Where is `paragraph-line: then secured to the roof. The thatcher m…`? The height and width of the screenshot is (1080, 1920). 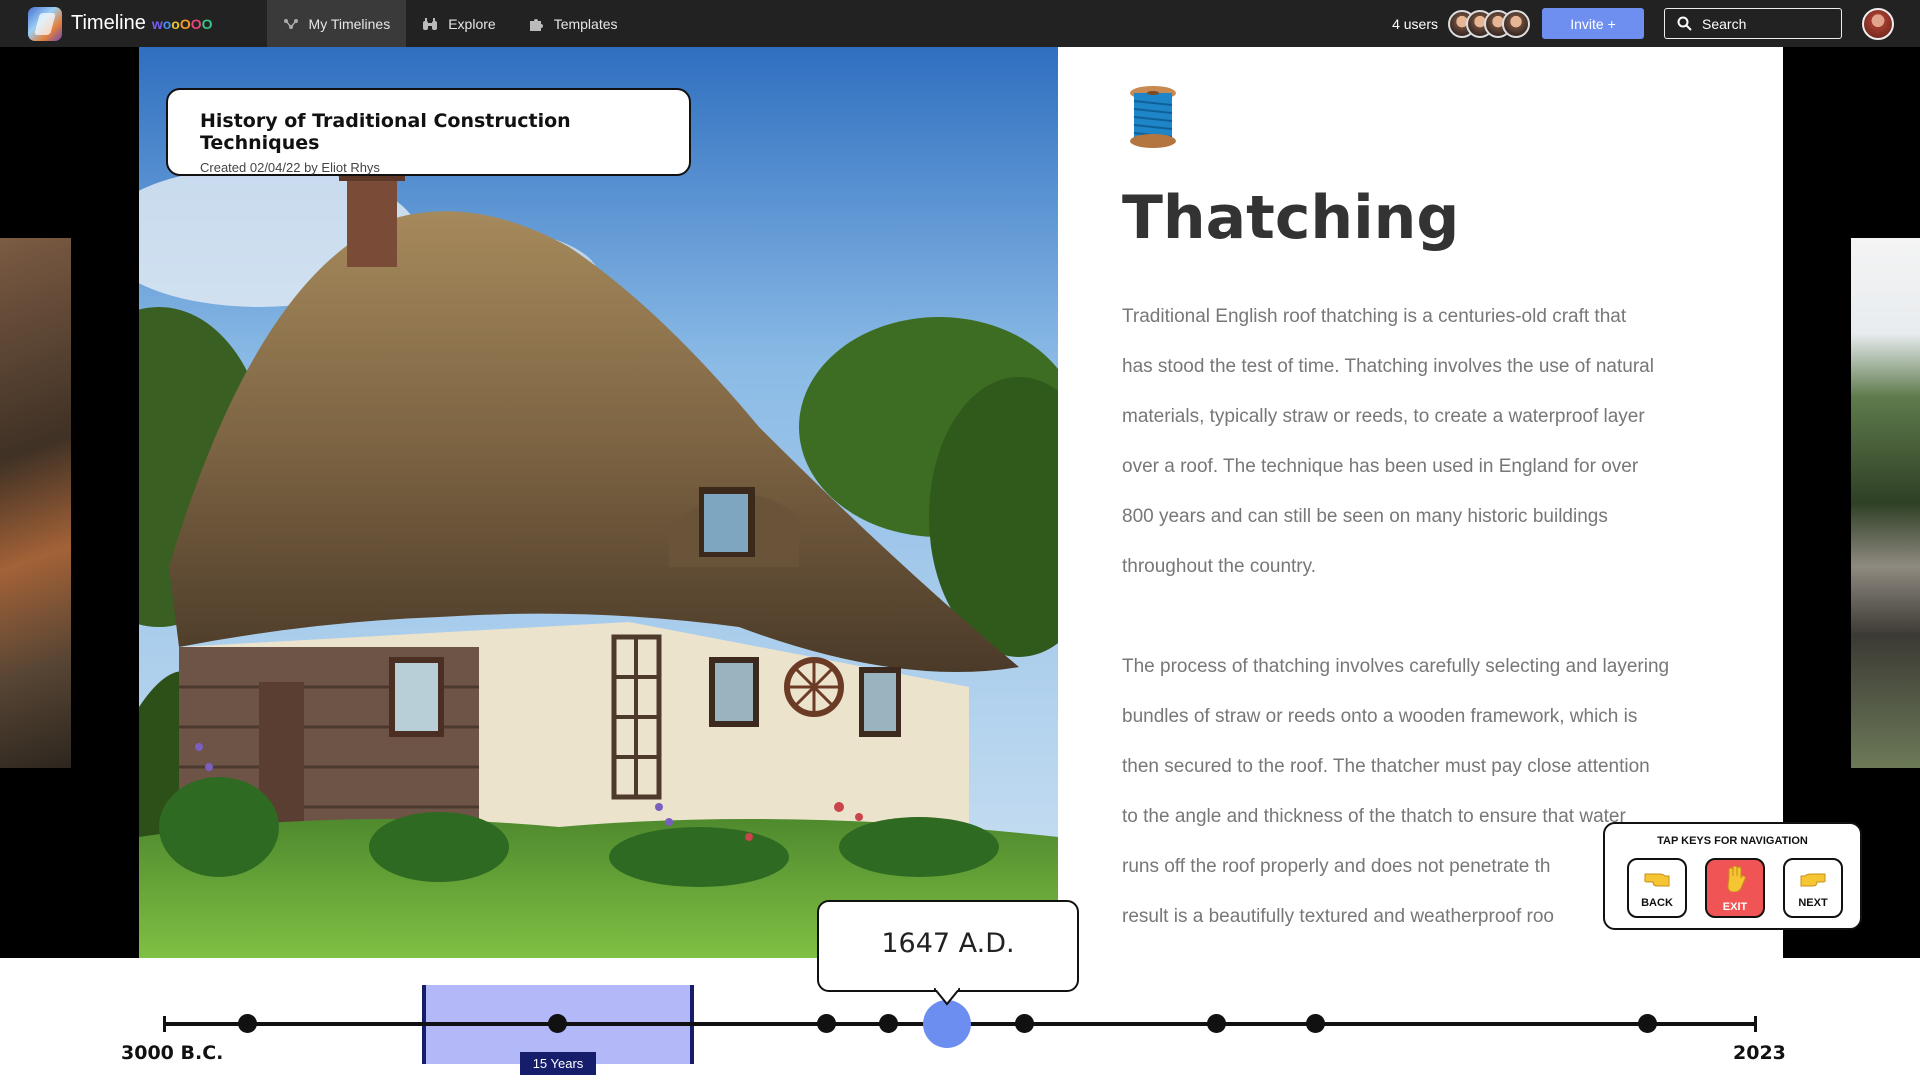 paragraph-line: then secured to the roof. The thatcher m… is located at coordinates (1386, 766).